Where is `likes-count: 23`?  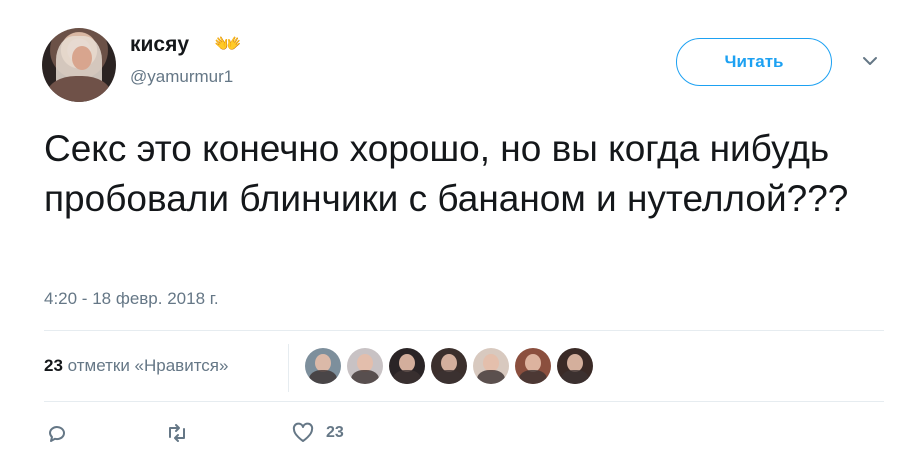 likes-count: 23 is located at coordinates (53, 365).